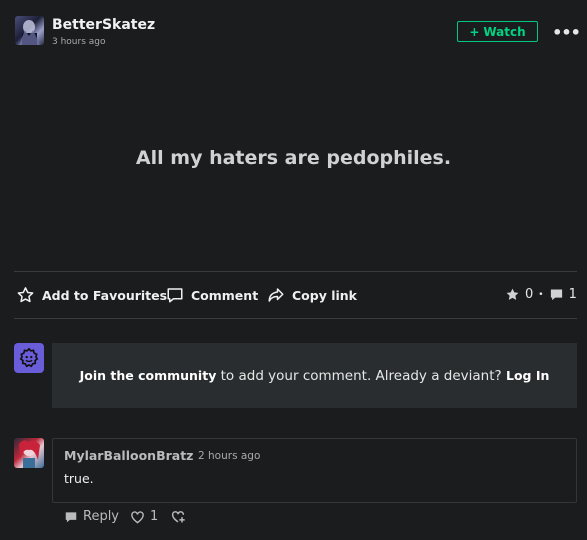 The height and width of the screenshot is (540, 587). Describe the element at coordinates (572, 294) in the screenshot. I see `comments-count: 1` at that location.